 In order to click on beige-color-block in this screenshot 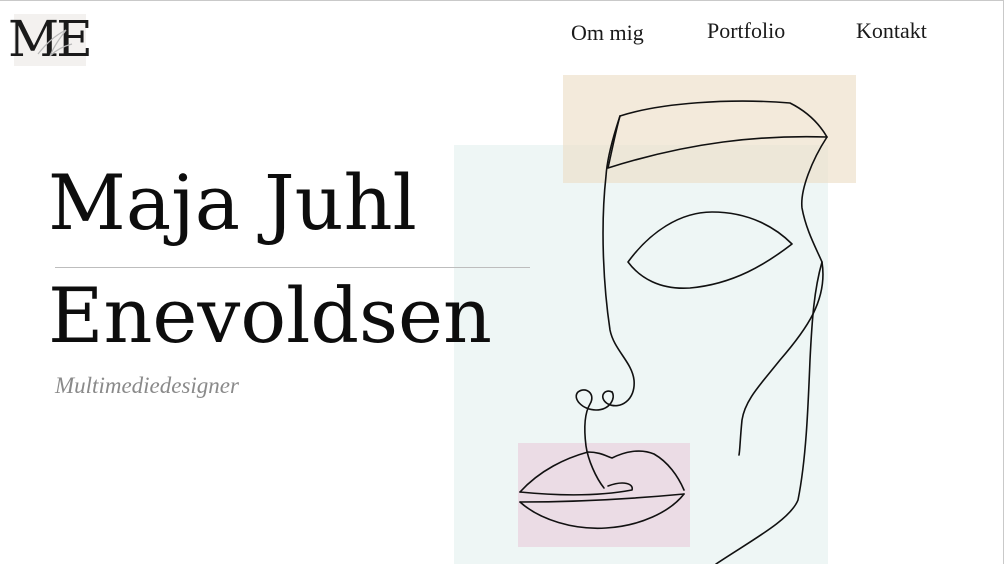, I will do `click(709, 129)`.